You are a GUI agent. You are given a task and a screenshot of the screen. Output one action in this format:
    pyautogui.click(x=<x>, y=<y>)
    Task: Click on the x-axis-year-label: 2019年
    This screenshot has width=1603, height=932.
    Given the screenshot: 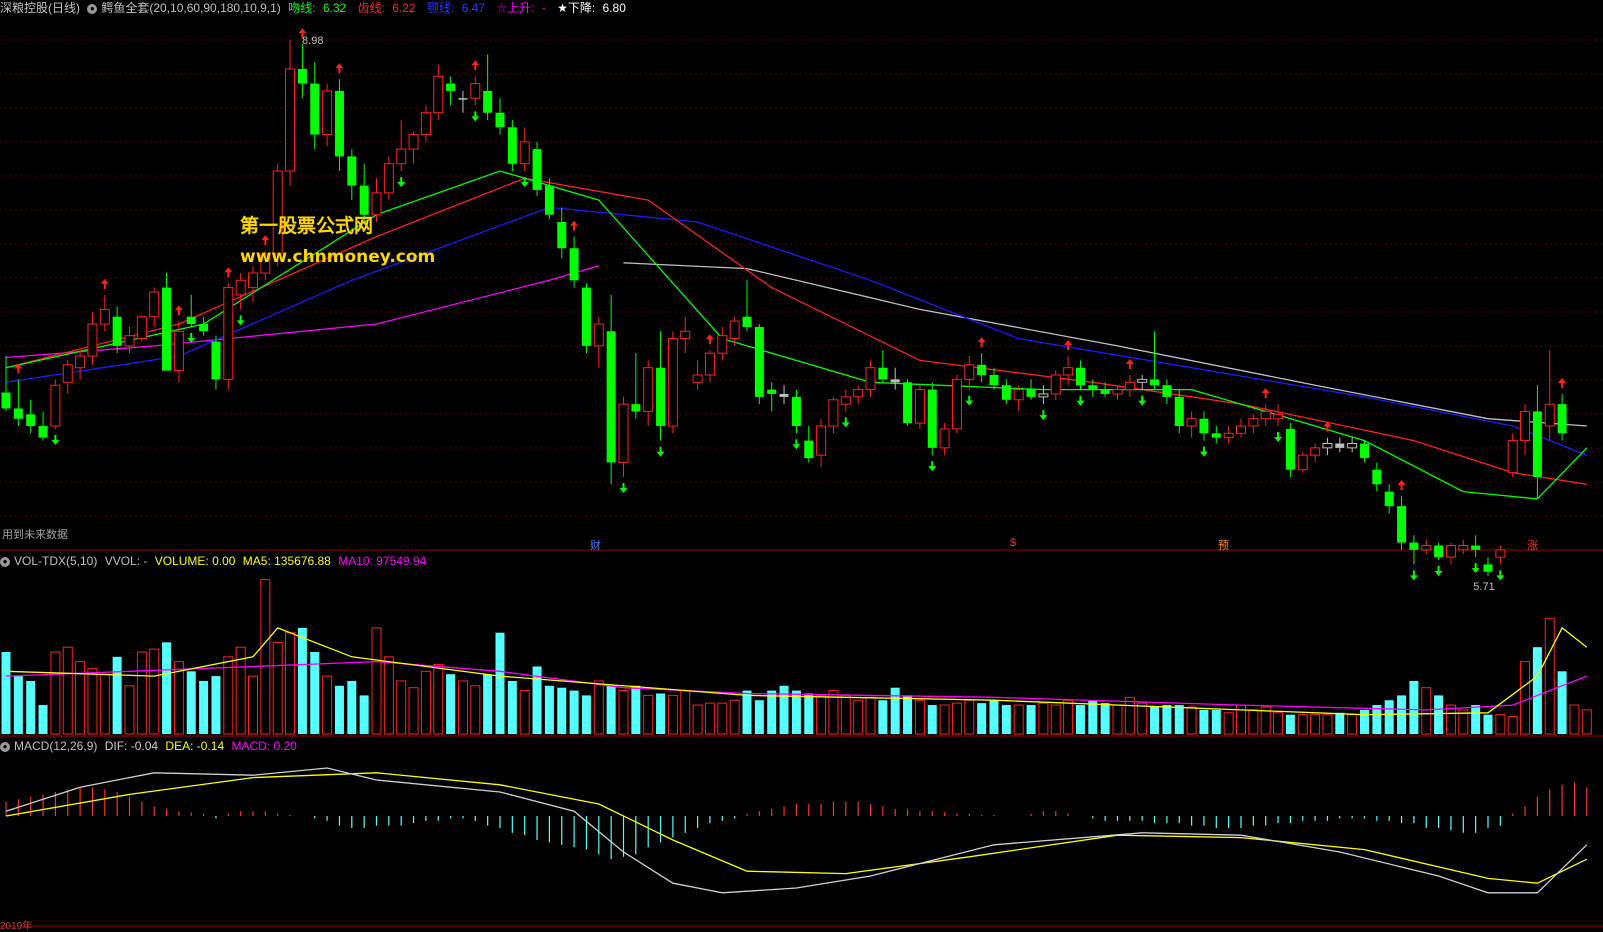 What is the action you would take?
    pyautogui.click(x=16, y=926)
    